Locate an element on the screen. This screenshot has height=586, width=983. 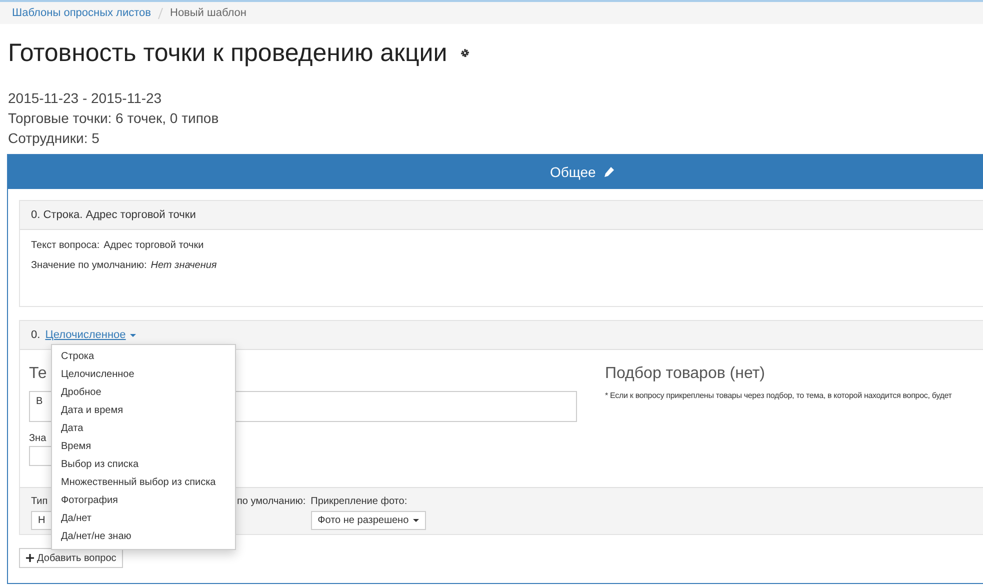
pencil-icon is located at coordinates (609, 172).